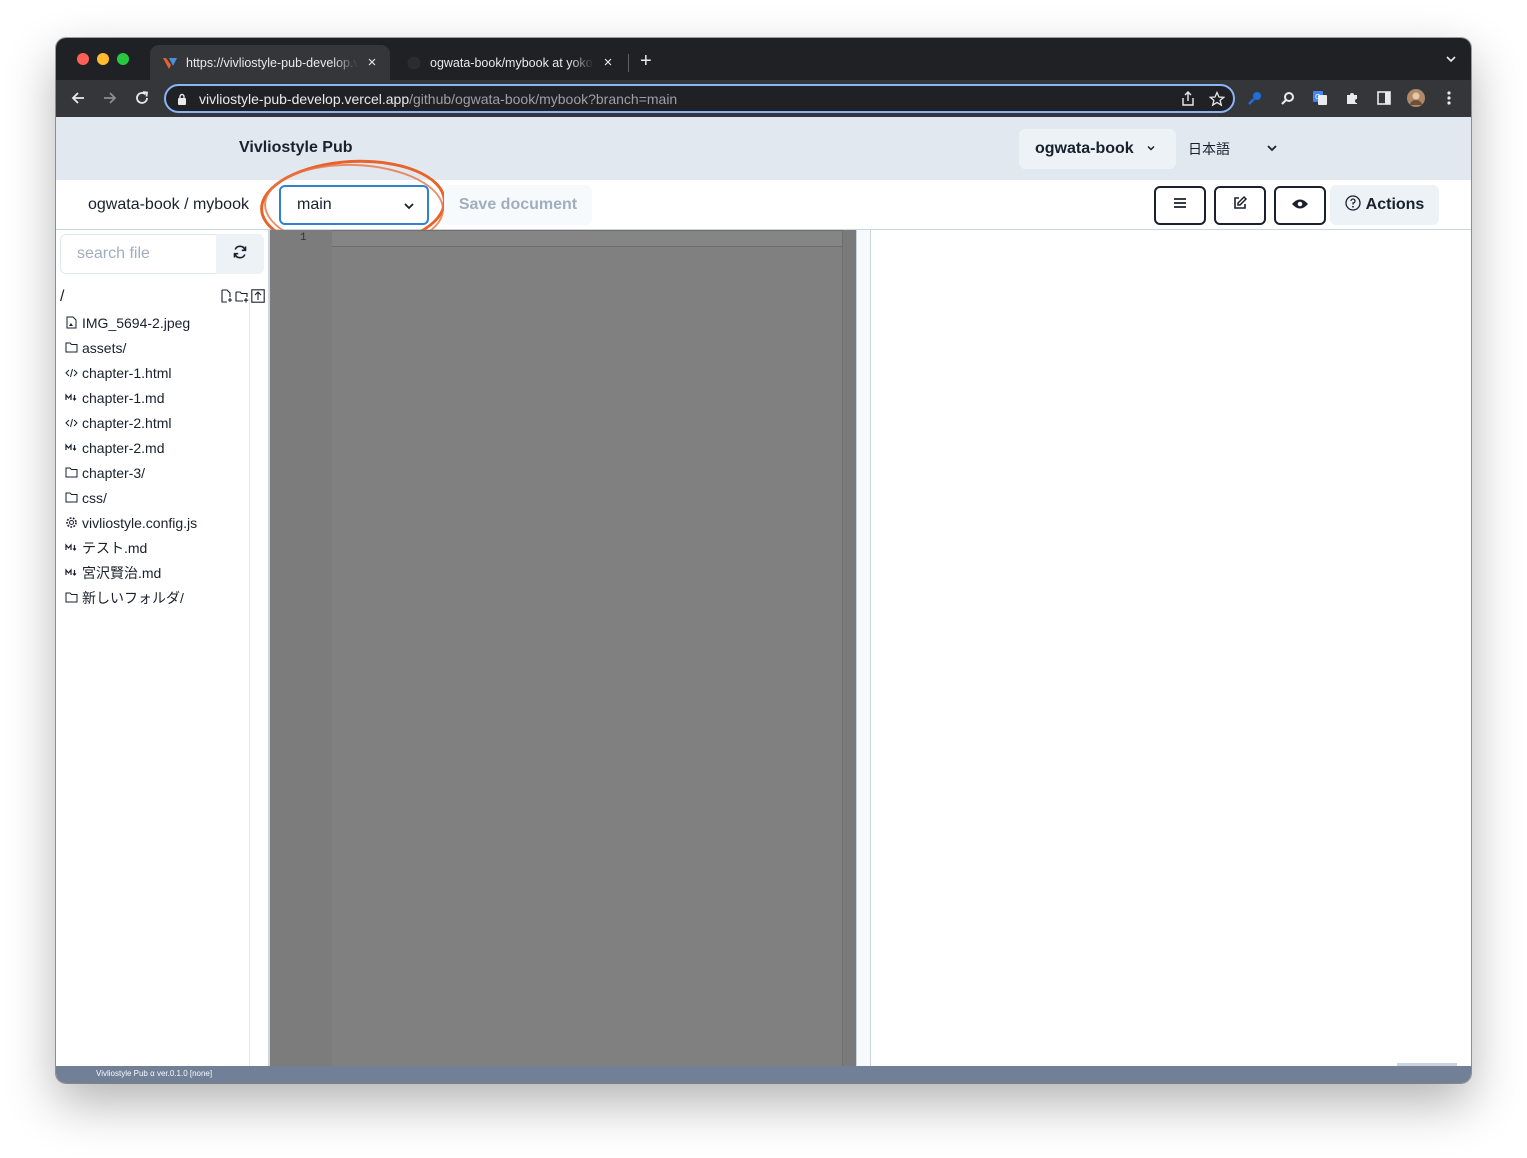 This screenshot has width=1527, height=1158. I want to click on forward-arrow-icon, so click(110, 98).